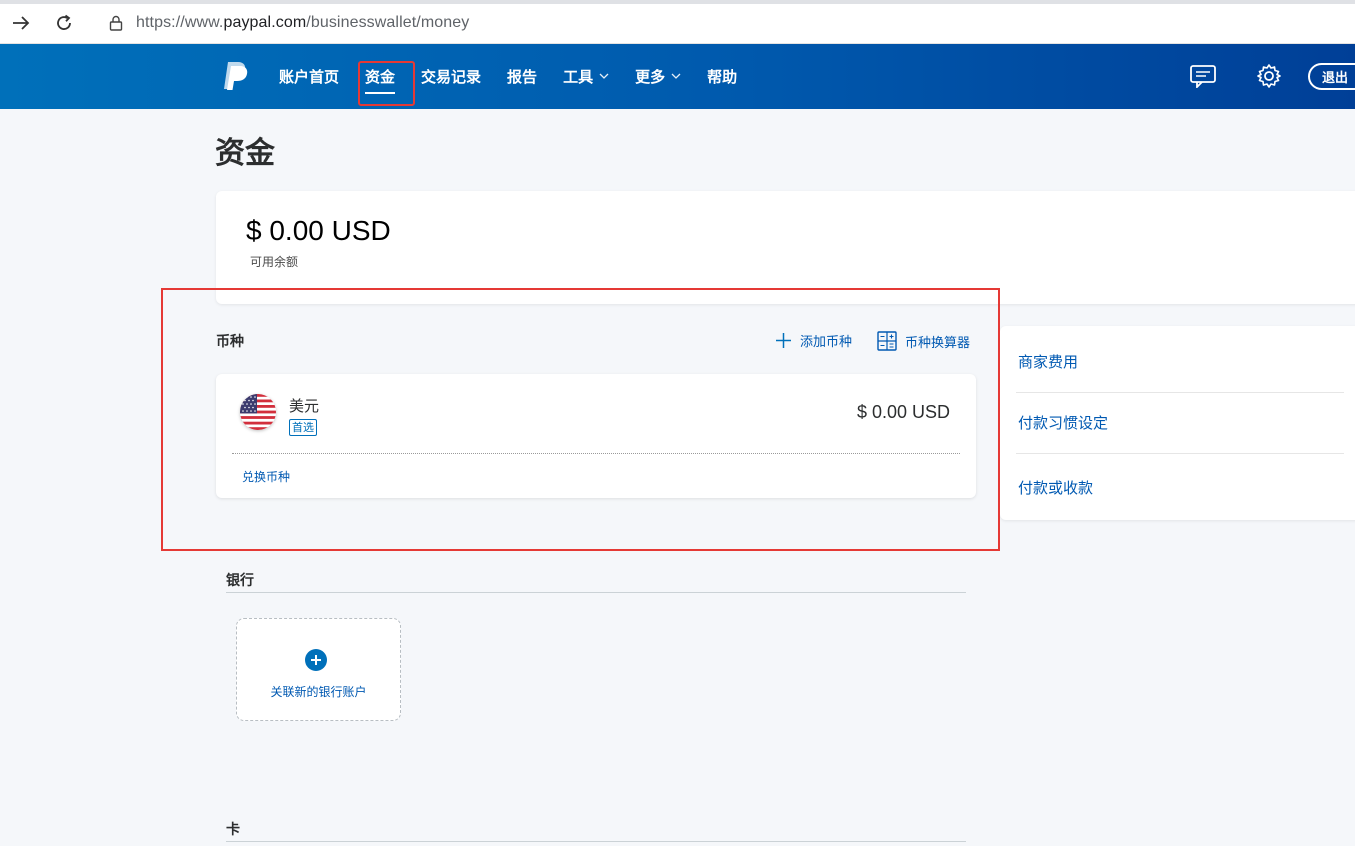  Describe the element at coordinates (451, 76) in the screenshot. I see `nav-activity: 交易记录` at that location.